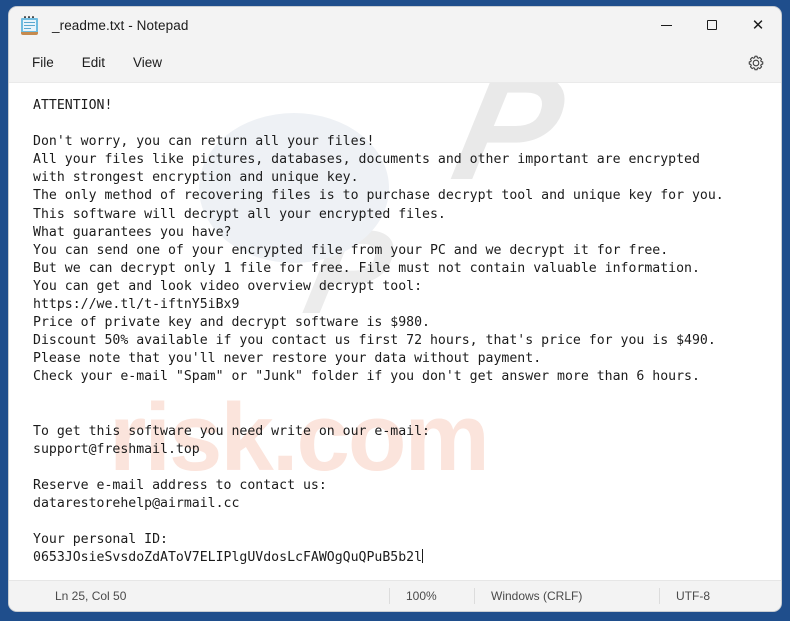  I want to click on close-button: ✕, so click(758, 25).